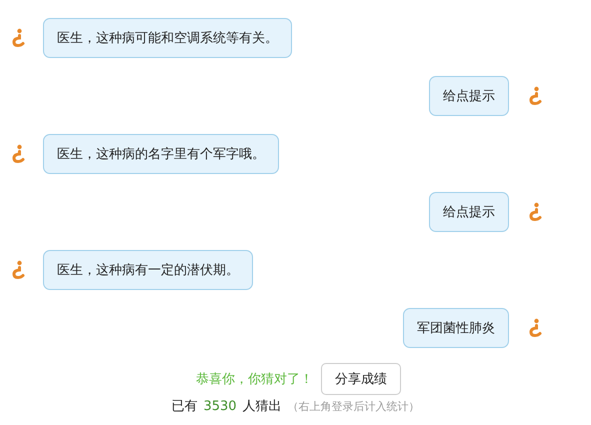 This screenshot has width=591, height=425. What do you see at coordinates (184, 406) in the screenshot?
I see `stats-prefix: 已有` at bounding box center [184, 406].